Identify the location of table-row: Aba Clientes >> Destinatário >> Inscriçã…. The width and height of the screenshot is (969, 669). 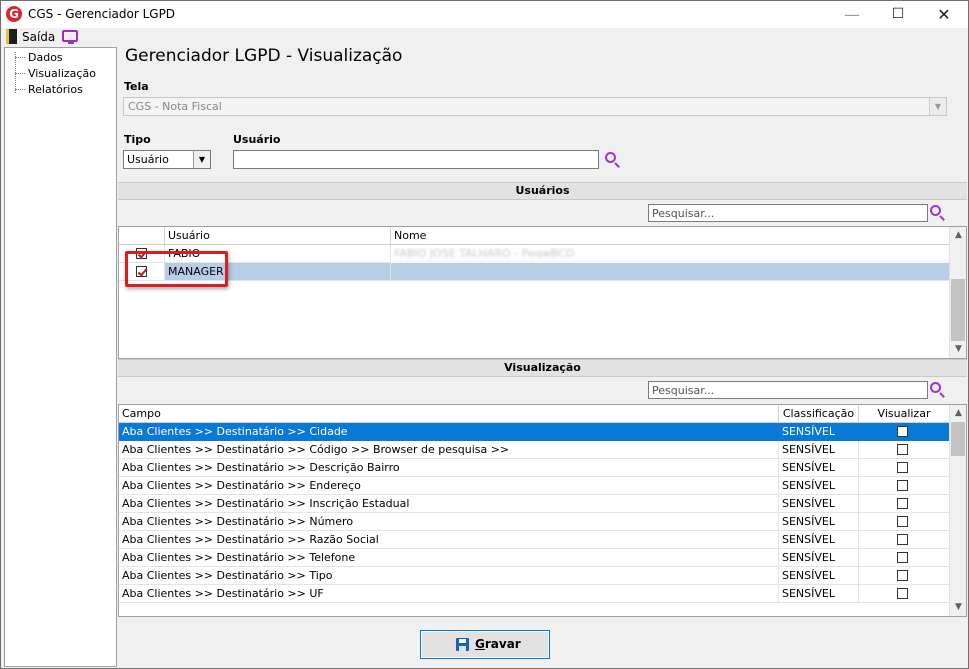
(534, 504).